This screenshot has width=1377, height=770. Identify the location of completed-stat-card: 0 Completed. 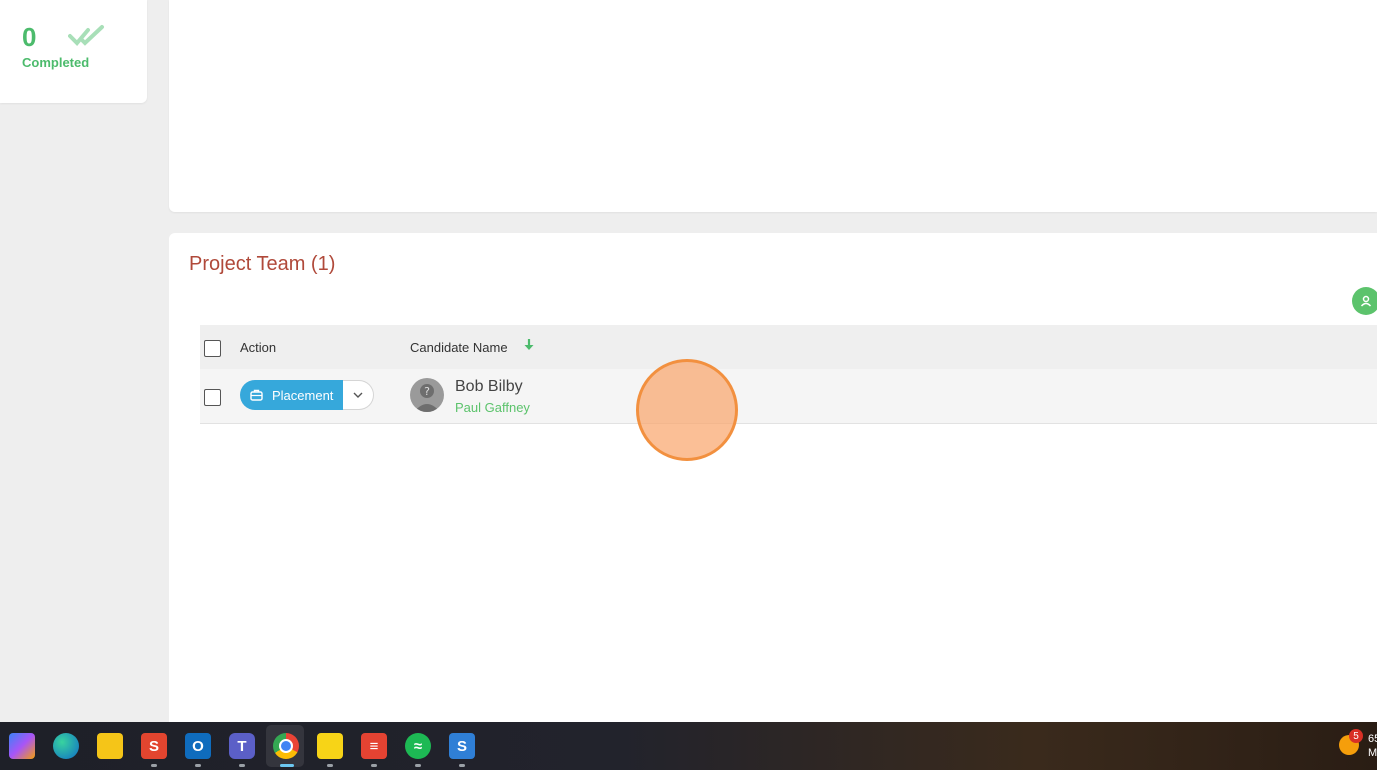
(73, 51).